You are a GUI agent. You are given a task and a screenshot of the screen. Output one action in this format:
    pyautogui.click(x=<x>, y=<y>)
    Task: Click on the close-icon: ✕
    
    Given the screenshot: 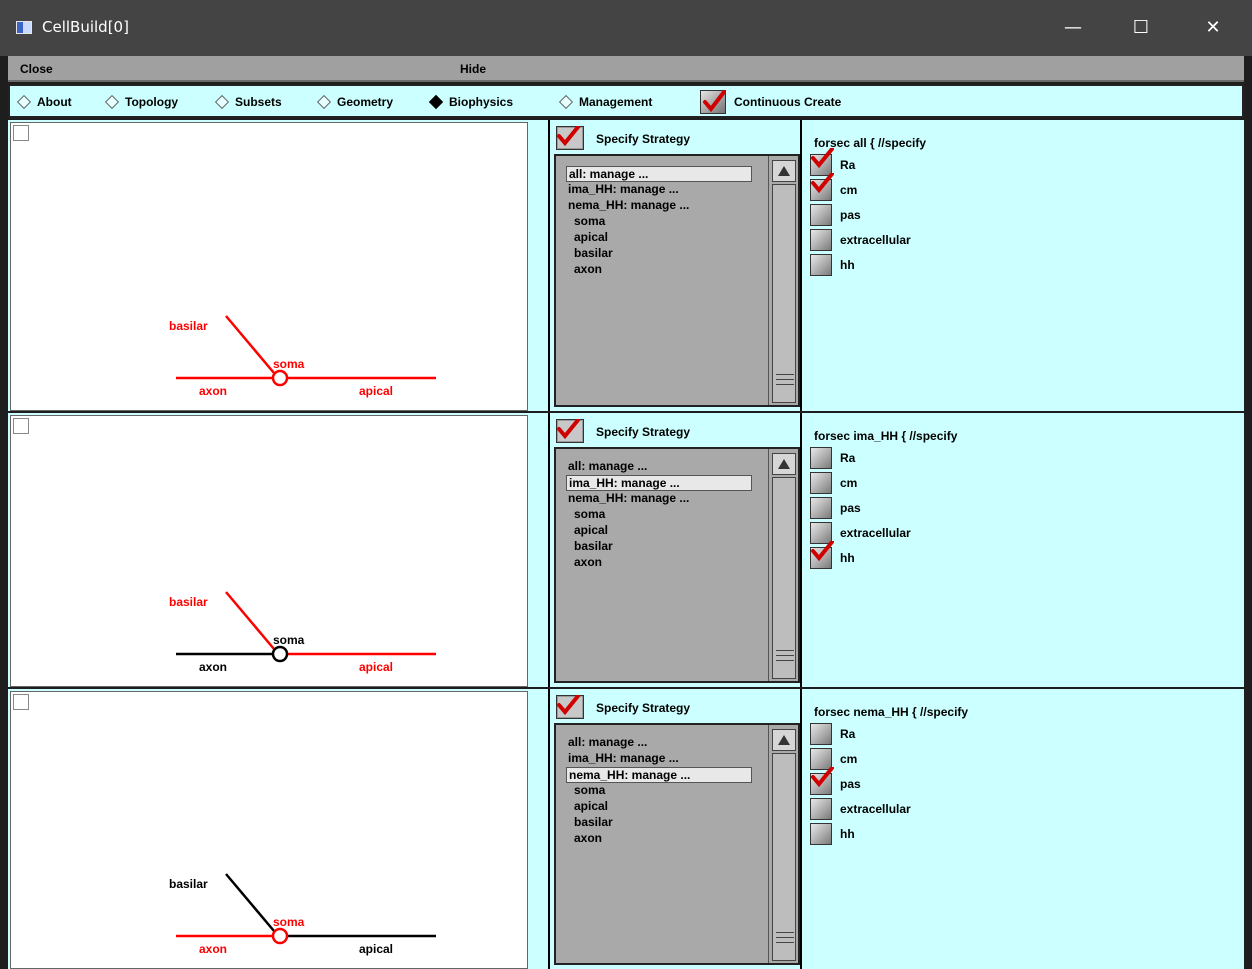 What is the action you would take?
    pyautogui.click(x=1213, y=28)
    